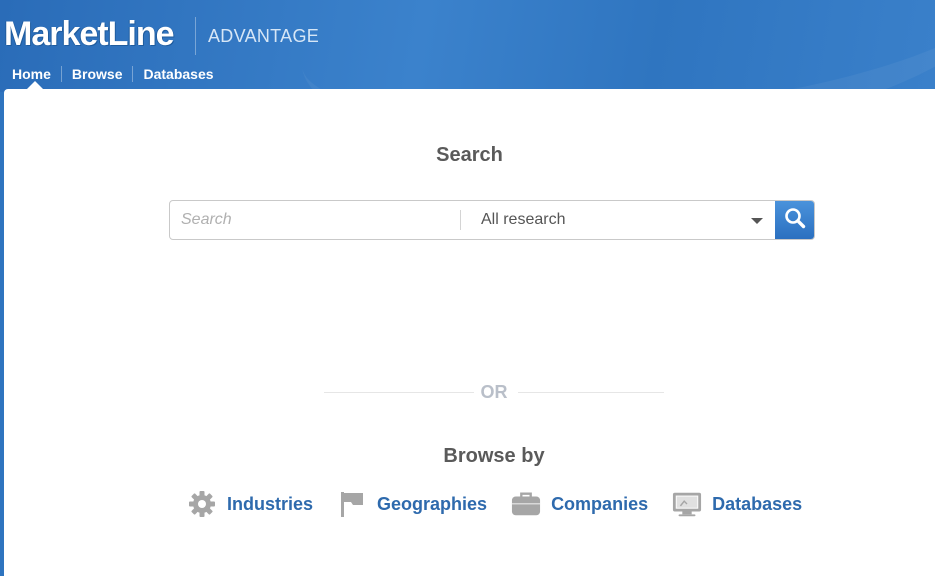 This screenshot has height=576, width=935. I want to click on search-scope-select: All research, so click(618, 220).